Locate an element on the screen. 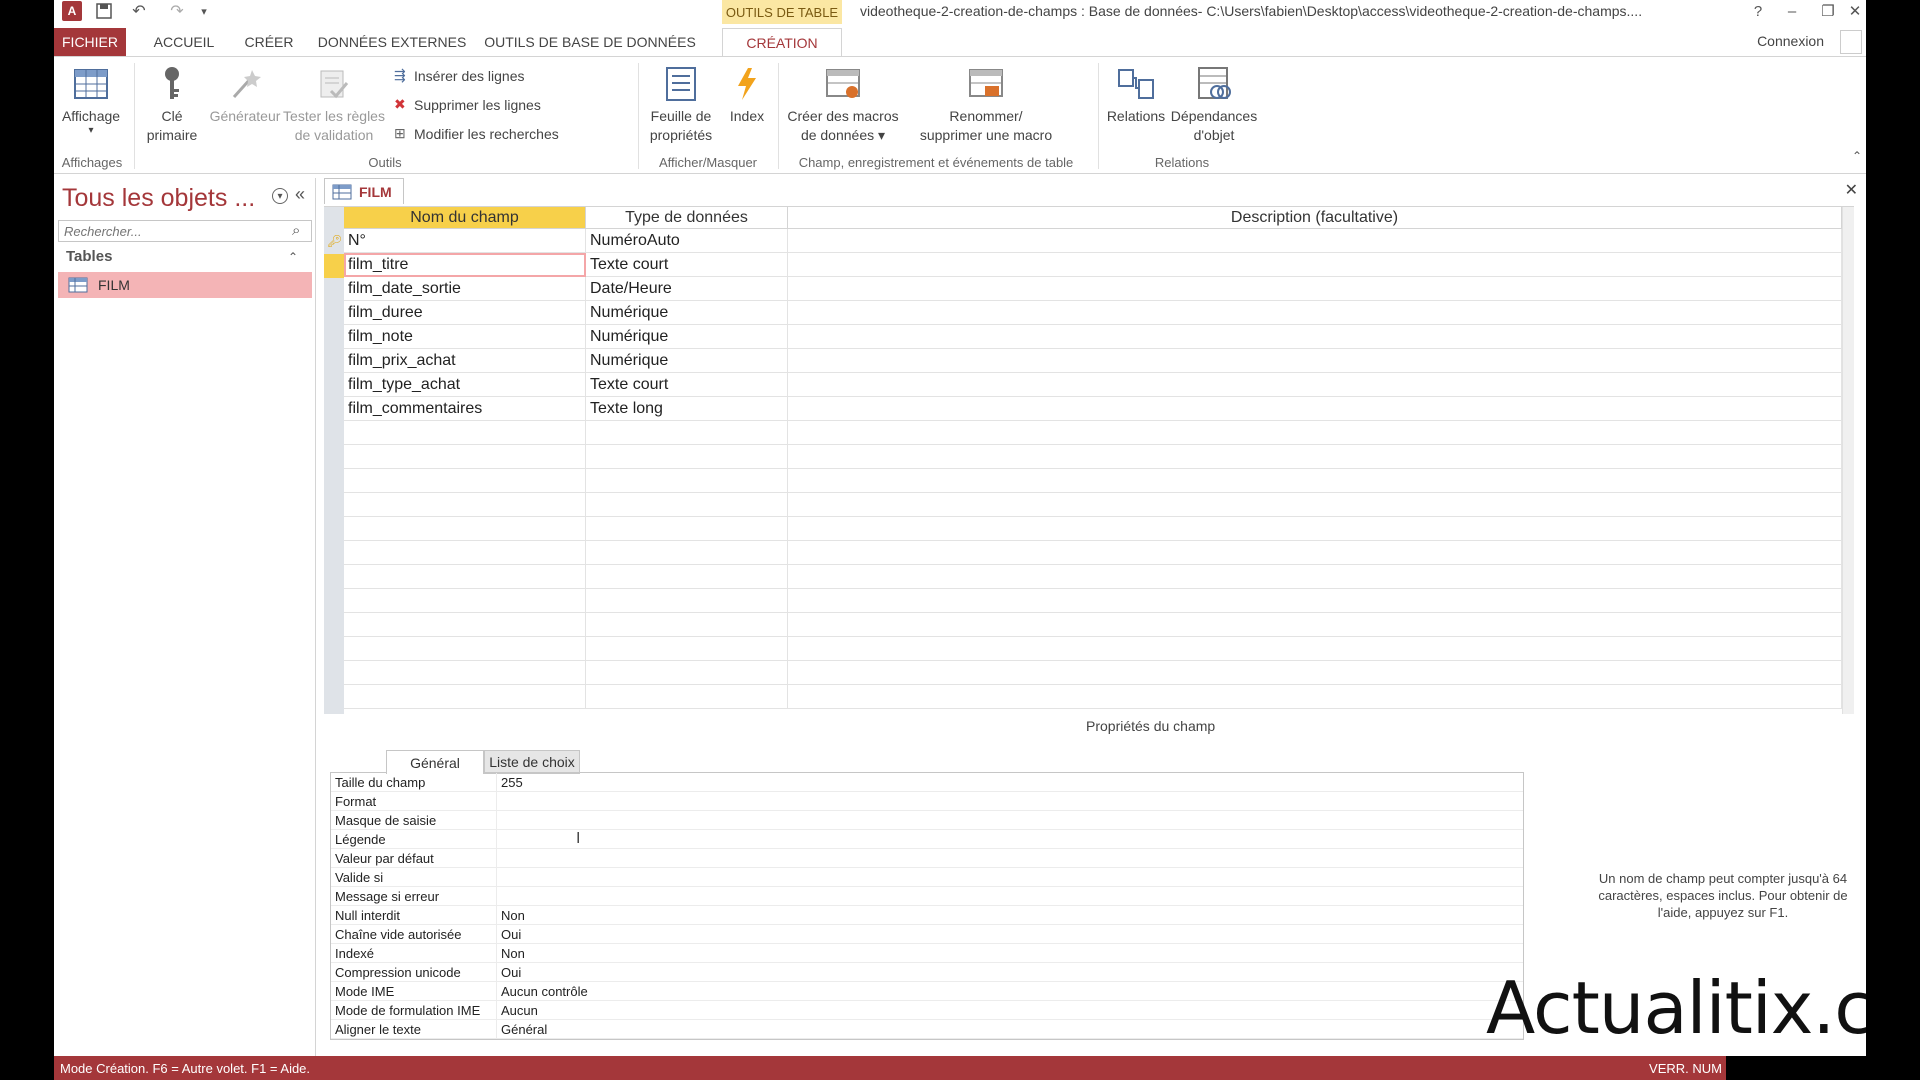  grid-vertical-scrollbar is located at coordinates (1848, 460).